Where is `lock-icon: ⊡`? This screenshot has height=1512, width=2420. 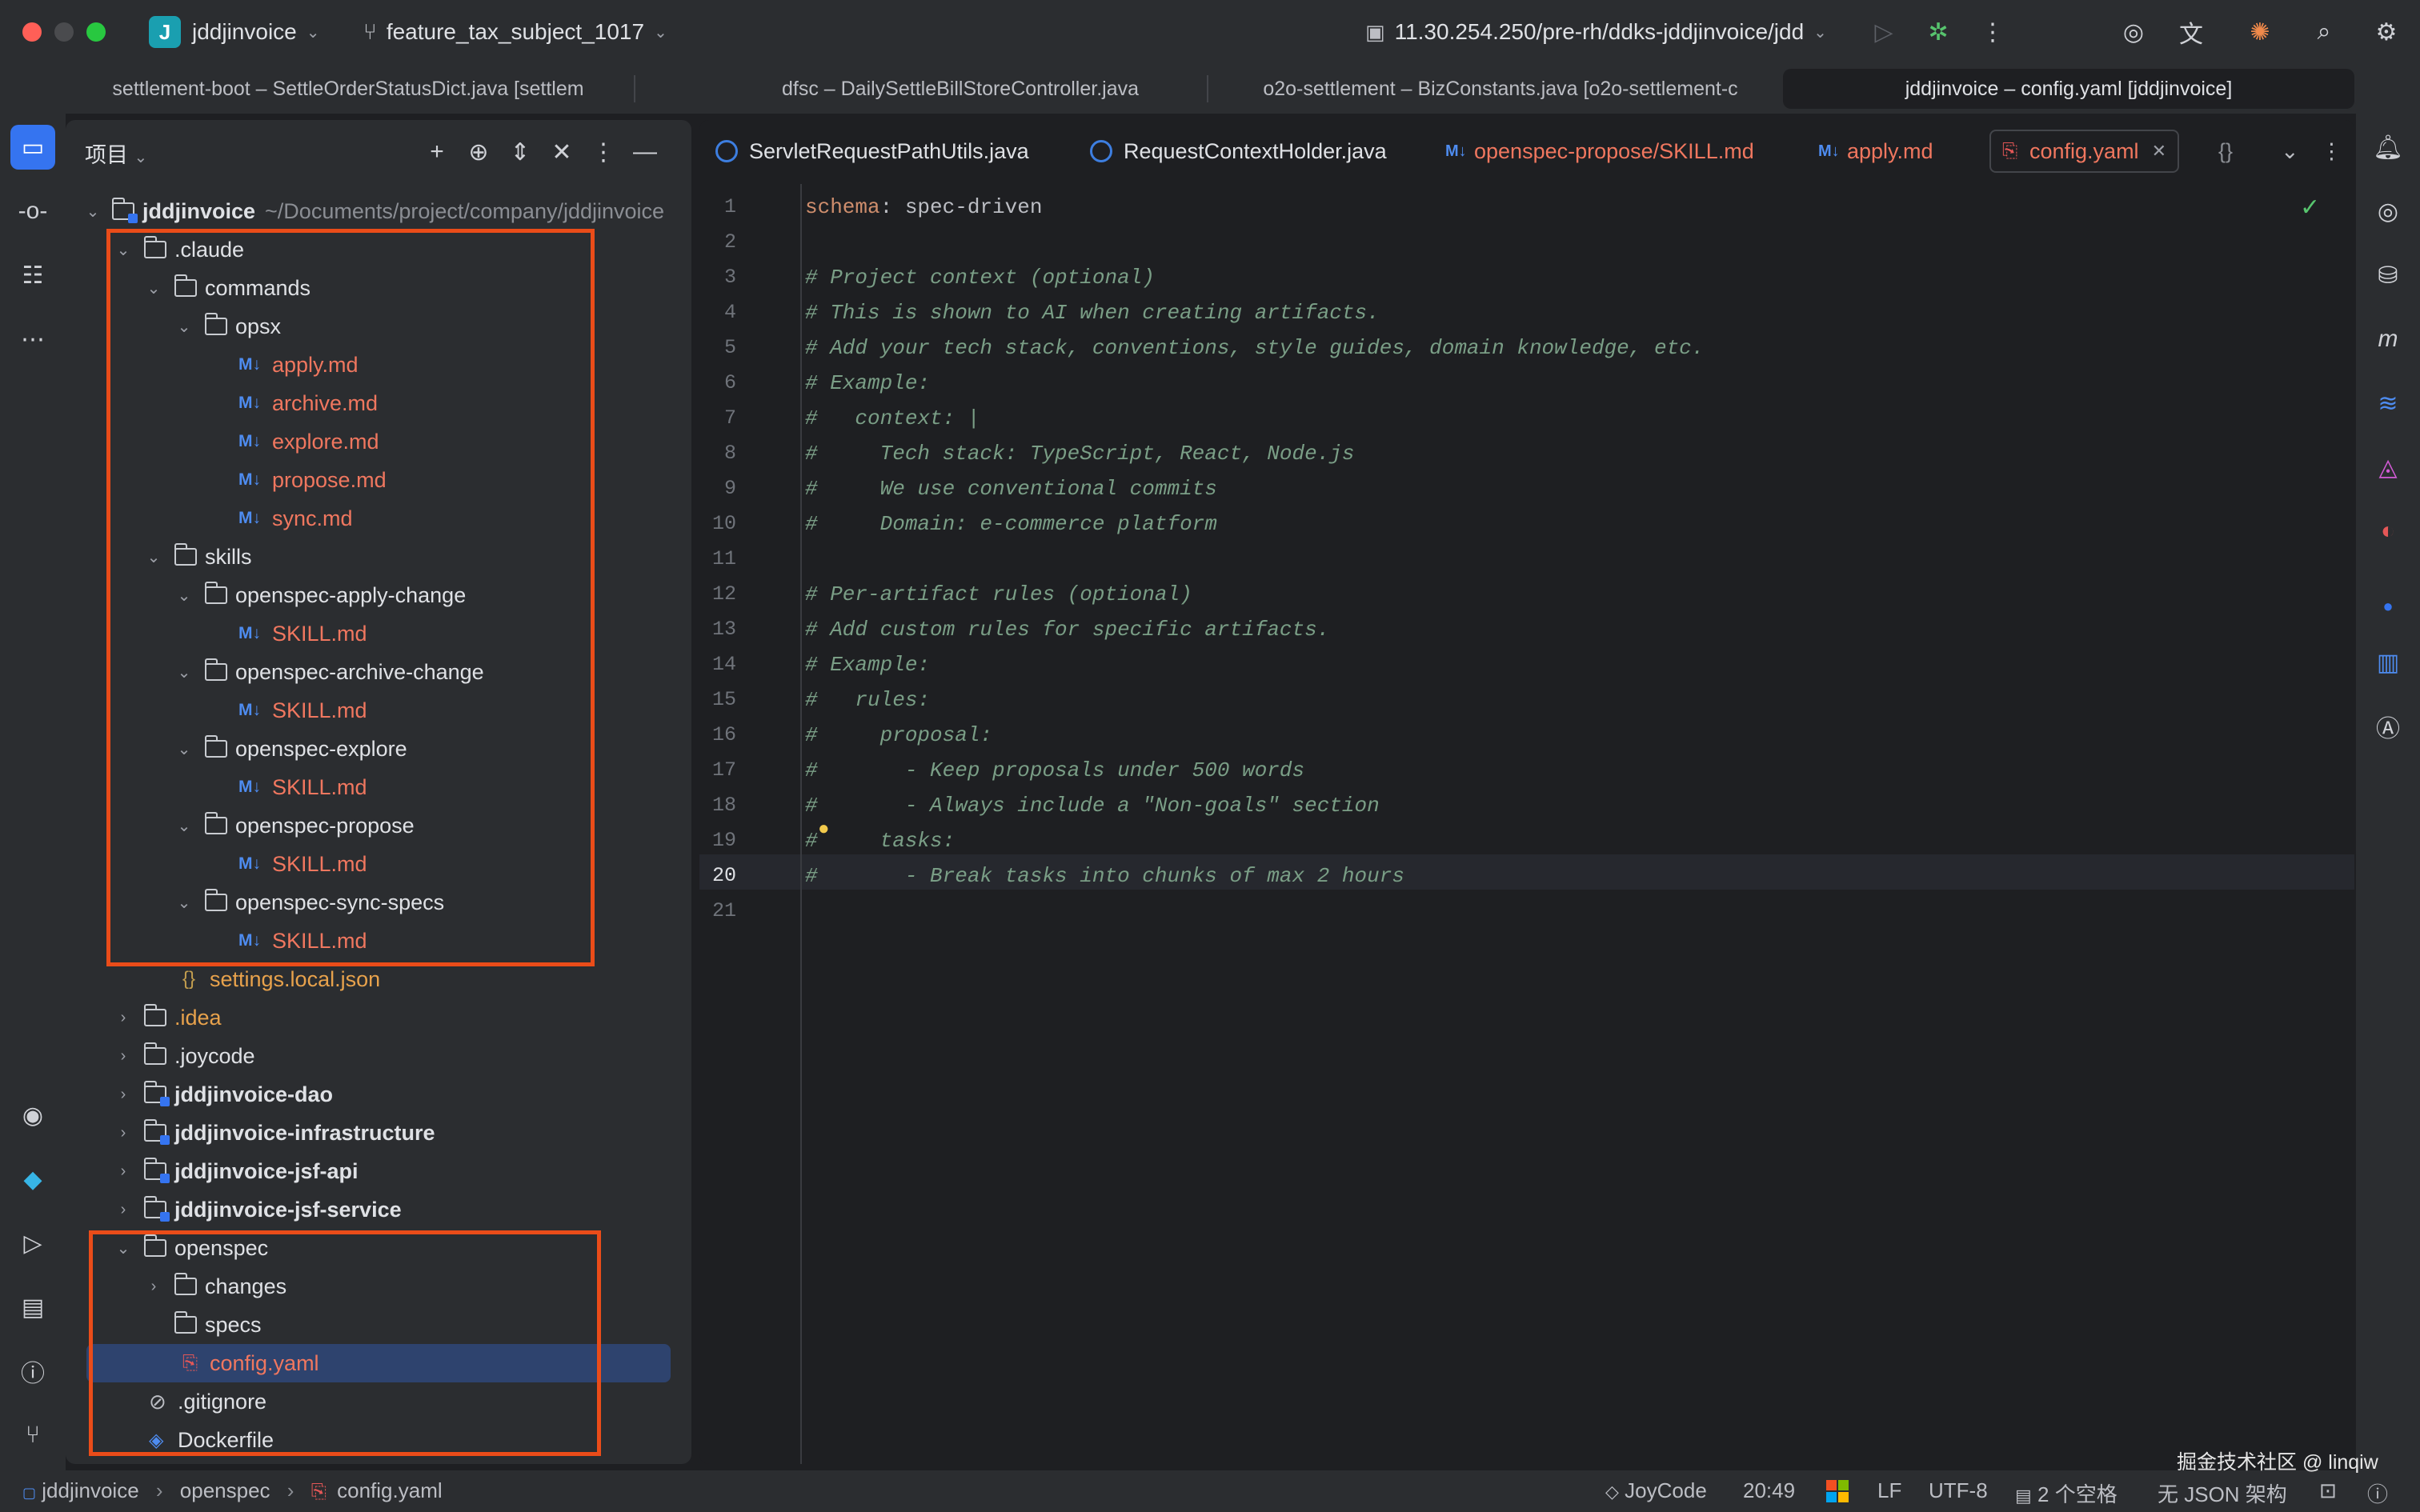 lock-icon: ⊡ is located at coordinates (2328, 1490).